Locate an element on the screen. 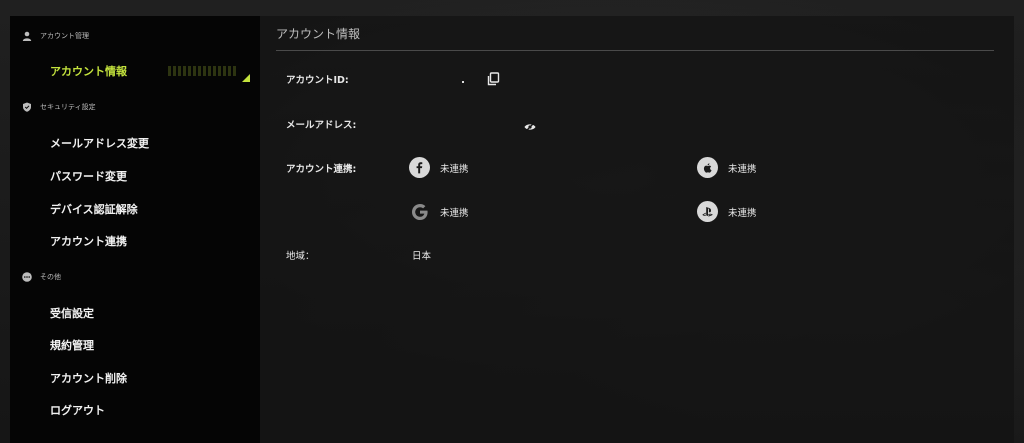  section-heading-label: アカウント管理 is located at coordinates (64, 36).